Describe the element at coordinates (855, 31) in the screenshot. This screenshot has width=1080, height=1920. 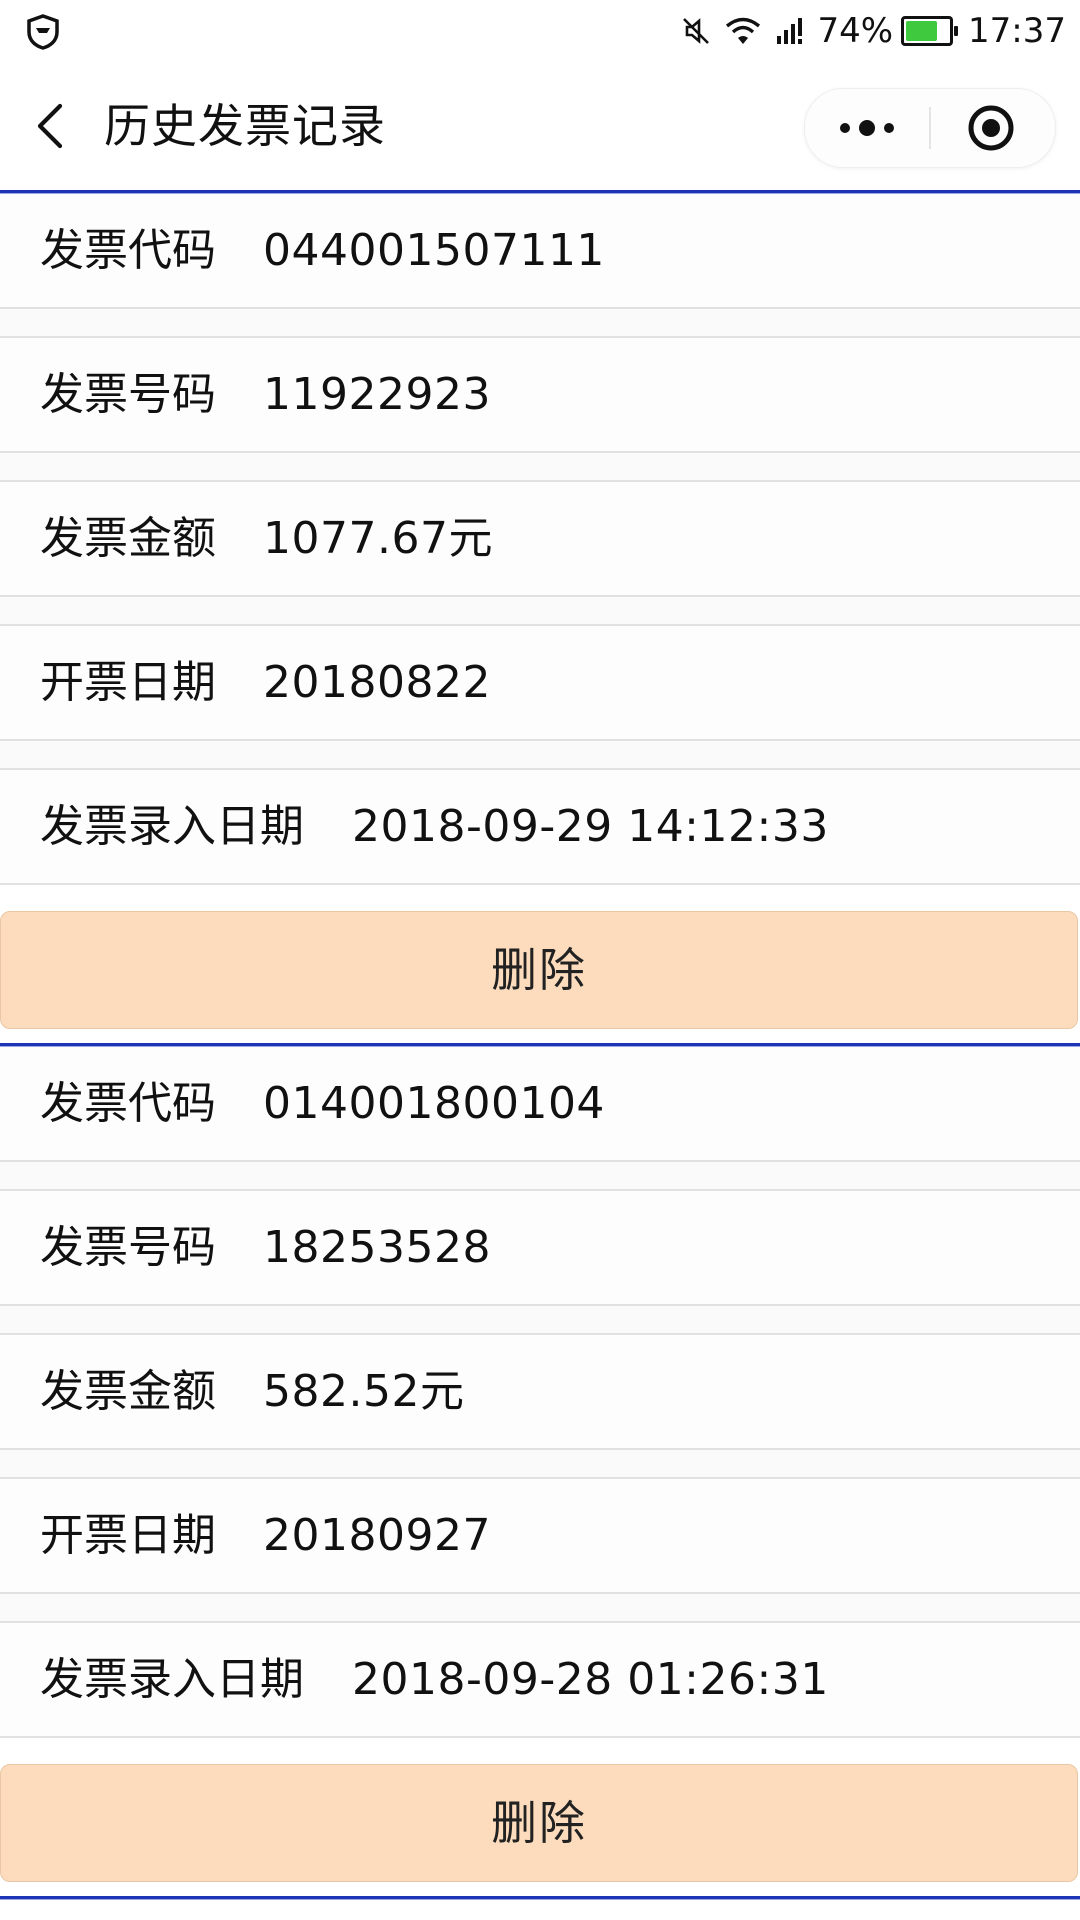
I see `battery-percent: 74%` at that location.